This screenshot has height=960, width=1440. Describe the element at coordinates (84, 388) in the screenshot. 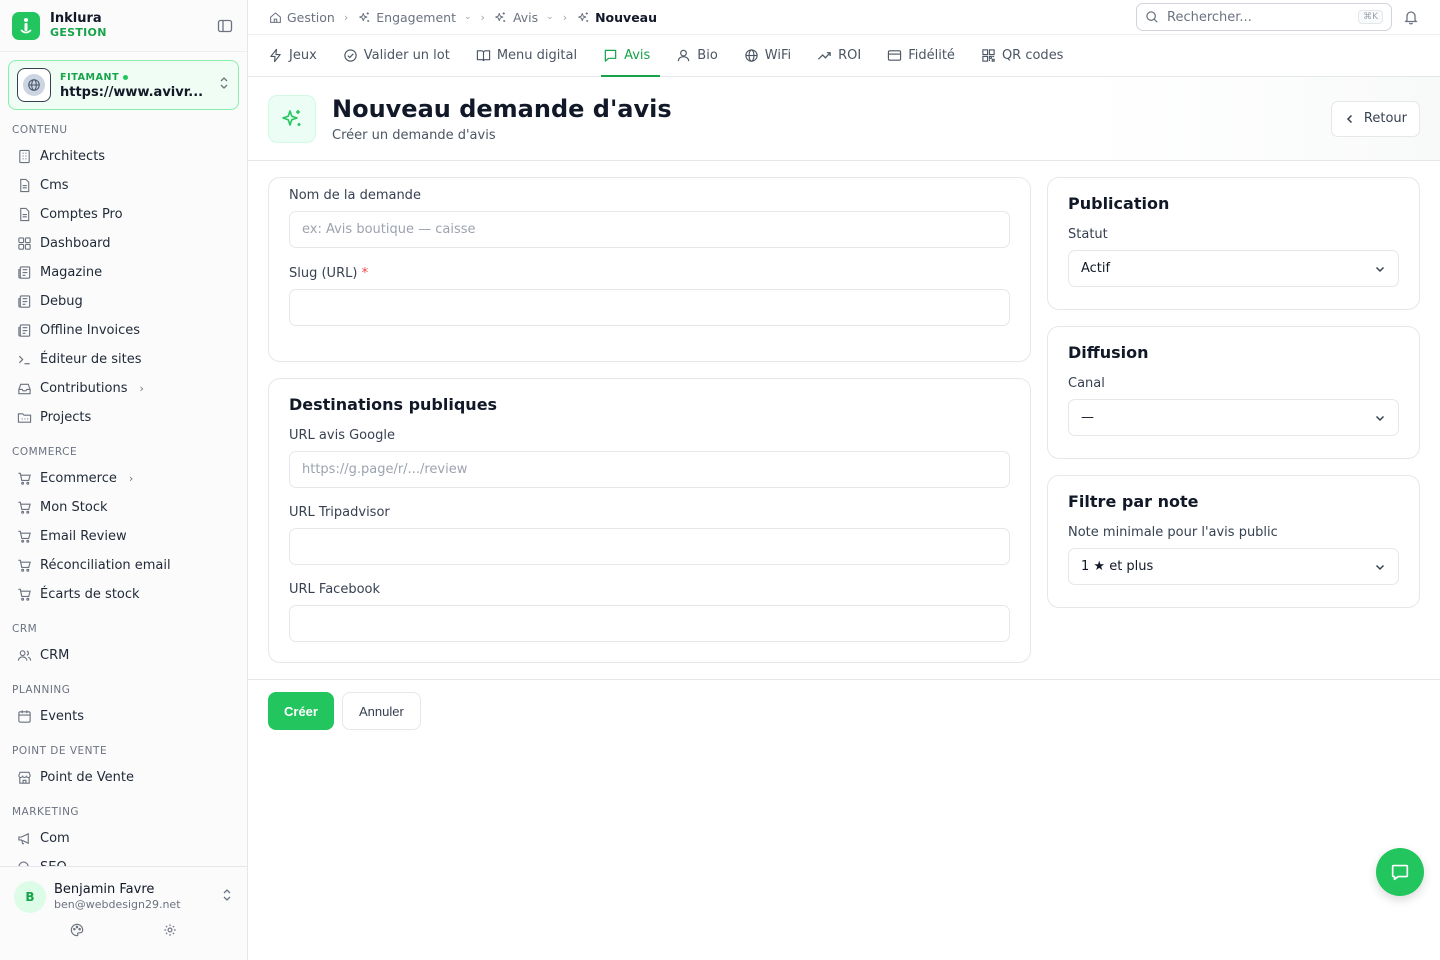

I see `sidebar-item-label: Contributions` at that location.